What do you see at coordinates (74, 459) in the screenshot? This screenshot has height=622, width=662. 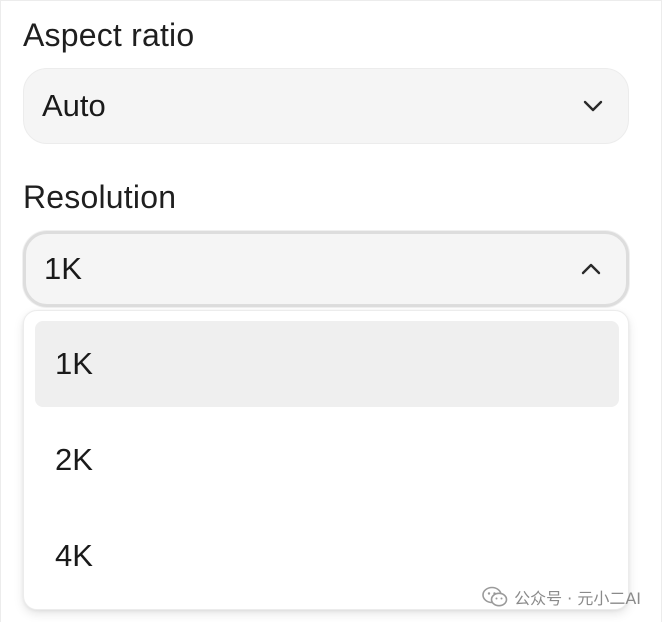 I see `option-label: 2K` at bounding box center [74, 459].